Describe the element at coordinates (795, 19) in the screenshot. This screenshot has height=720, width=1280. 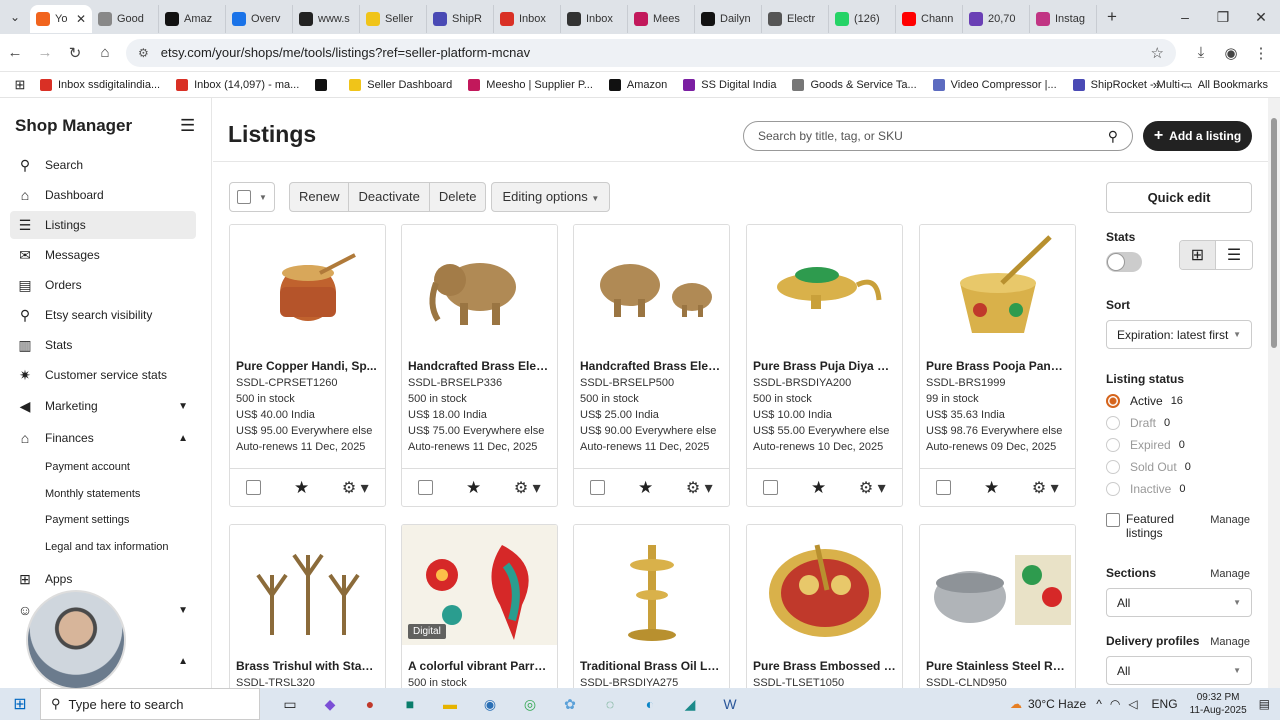
I see `browser-tab: Electr` at that location.